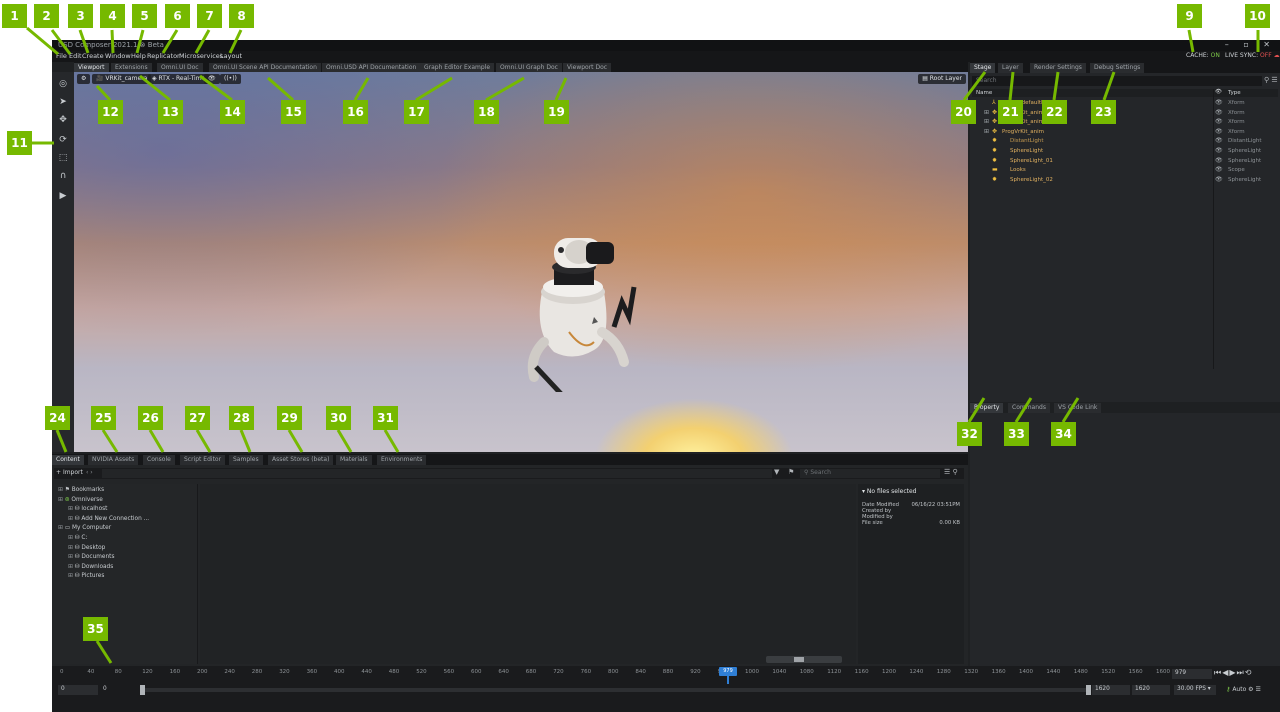  Describe the element at coordinates (63, 120) in the screenshot. I see `move-icon: ✥` at that location.